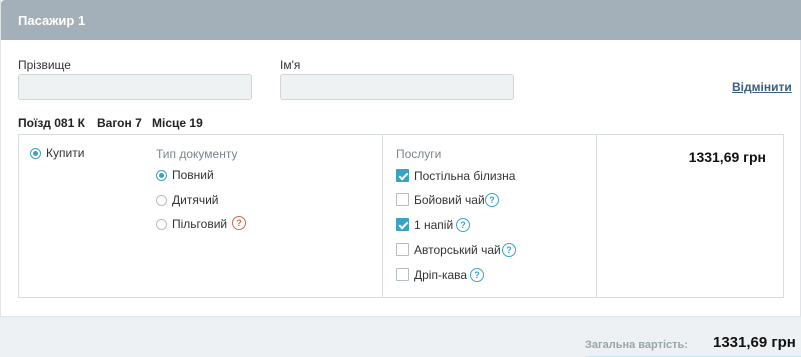 The height and width of the screenshot is (357, 801). Describe the element at coordinates (200, 224) in the screenshot. I see `doc-type-concession-label: Пільговий` at that location.